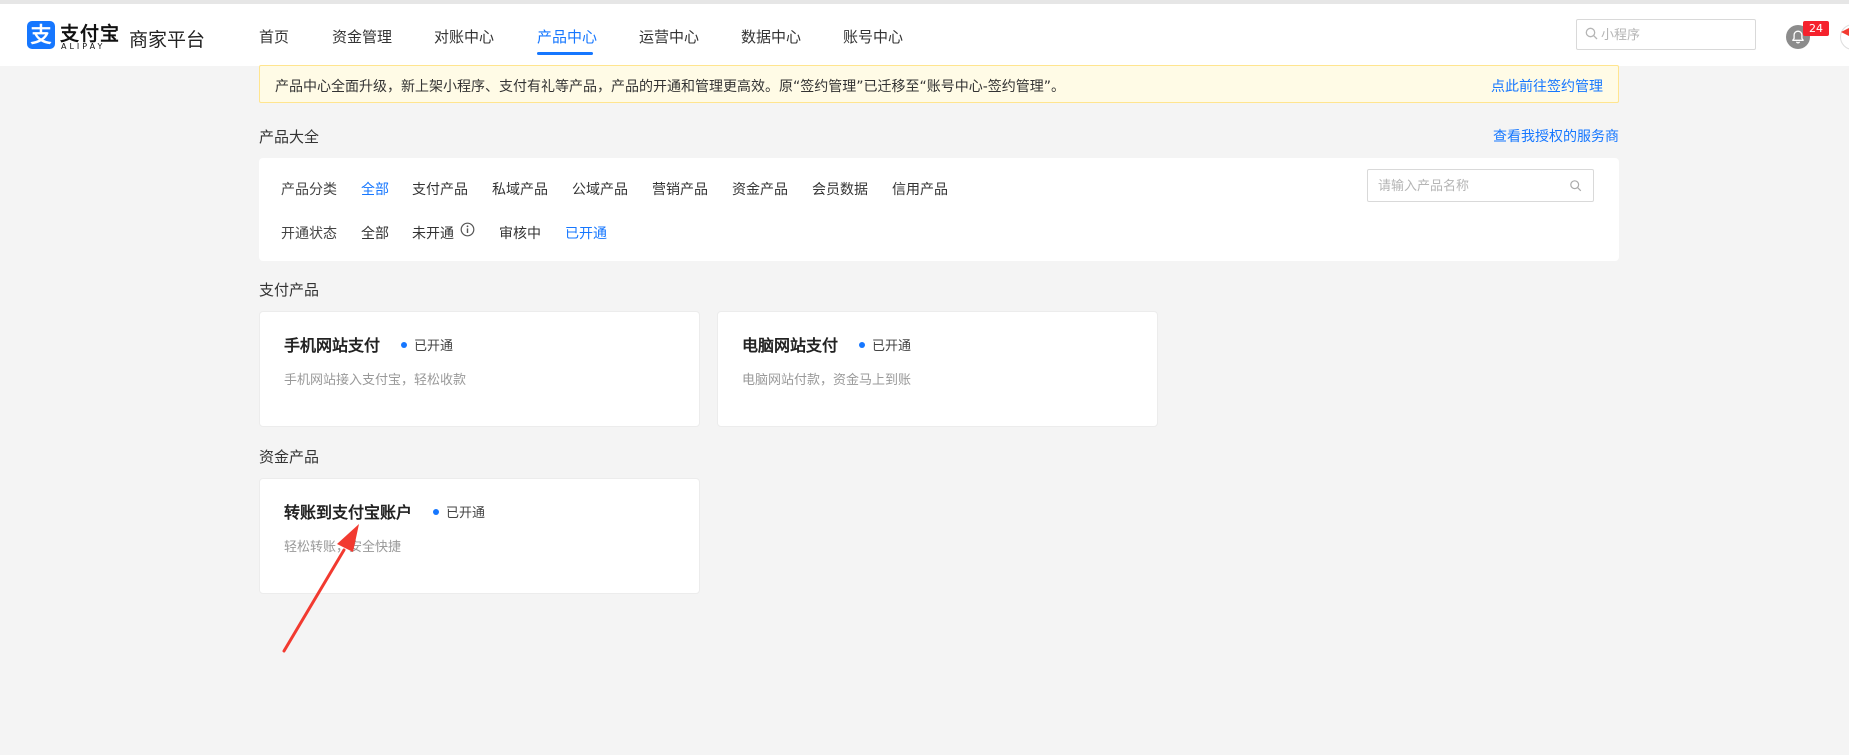 This screenshot has width=1849, height=755. I want to click on nav-product-center: 产品中心, so click(567, 36).